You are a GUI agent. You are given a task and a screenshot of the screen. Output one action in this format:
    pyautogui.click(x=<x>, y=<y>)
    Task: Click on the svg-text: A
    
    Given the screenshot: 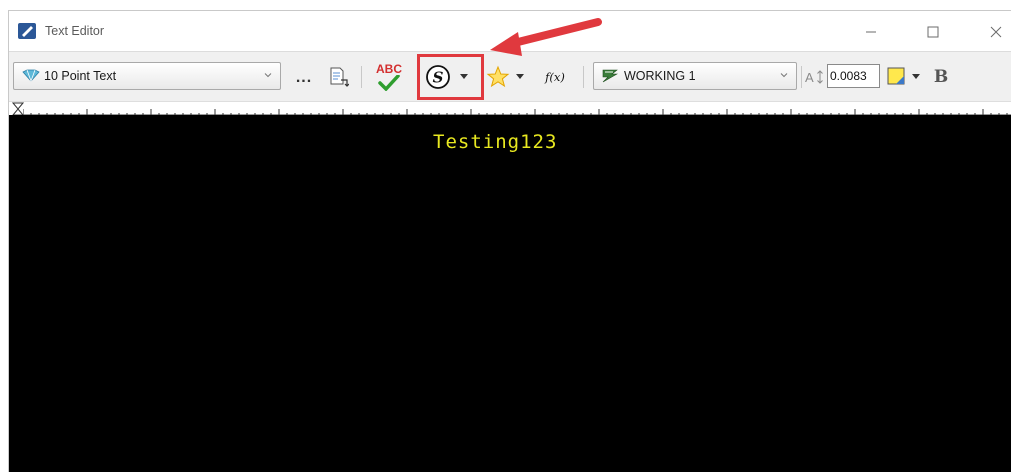 What is the action you would take?
    pyautogui.click(x=809, y=77)
    